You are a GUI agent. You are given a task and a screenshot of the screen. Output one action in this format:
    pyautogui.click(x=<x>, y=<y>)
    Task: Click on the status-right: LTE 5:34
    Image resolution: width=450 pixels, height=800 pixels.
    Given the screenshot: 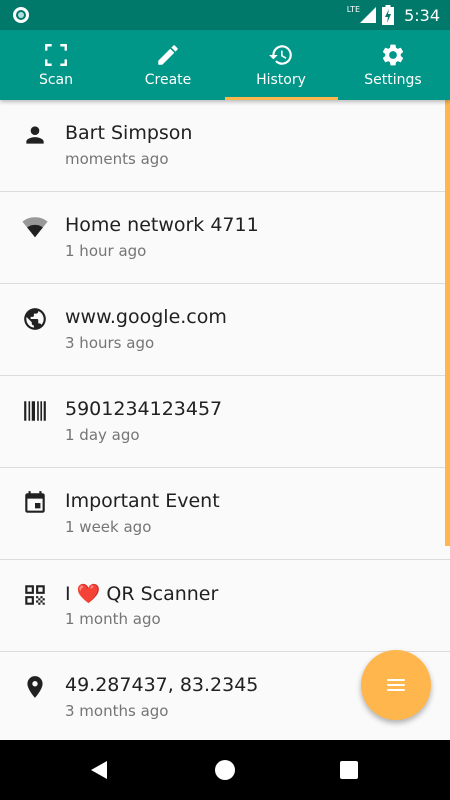 What is the action you would take?
    pyautogui.click(x=393, y=15)
    